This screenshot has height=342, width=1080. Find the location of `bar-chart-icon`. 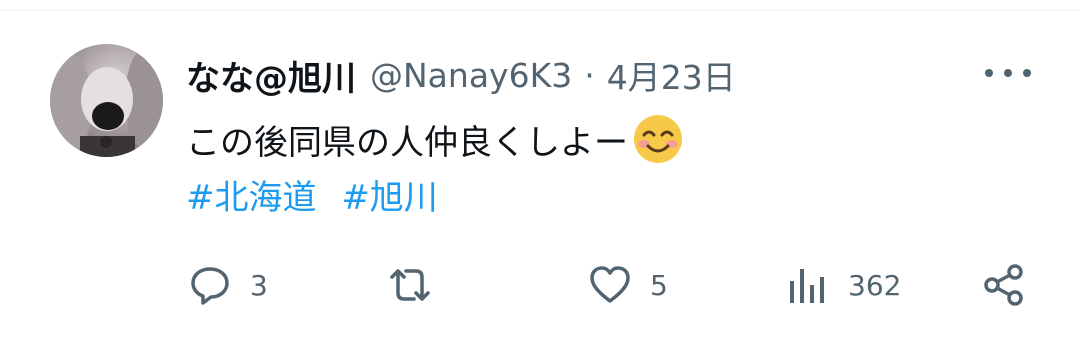

bar-chart-icon is located at coordinates (807, 286).